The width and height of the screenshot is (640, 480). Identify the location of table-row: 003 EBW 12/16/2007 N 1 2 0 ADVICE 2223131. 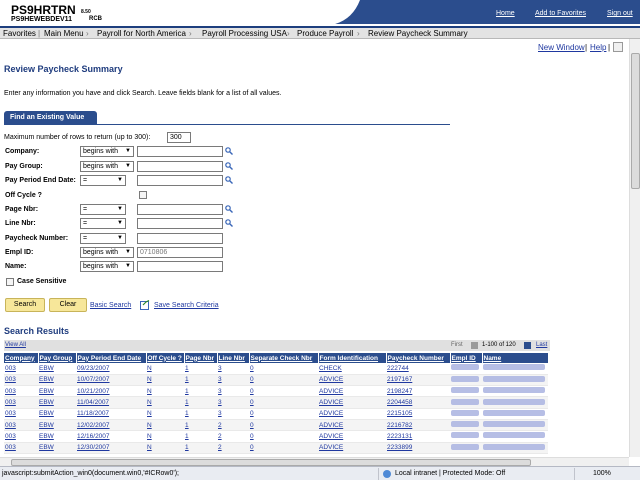
(276, 436).